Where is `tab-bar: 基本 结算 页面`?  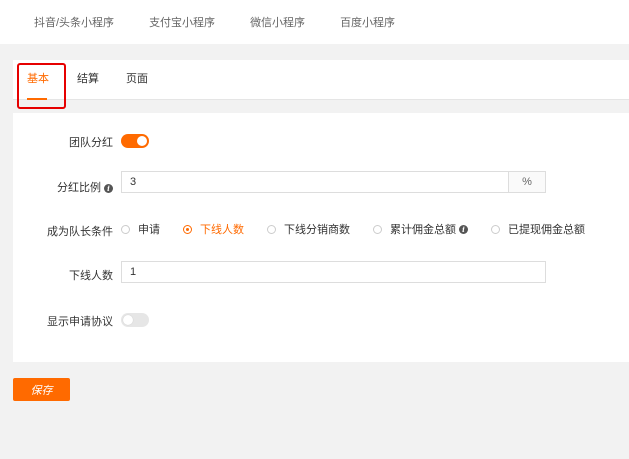
tab-bar: 基本 结算 页面 is located at coordinates (321, 80).